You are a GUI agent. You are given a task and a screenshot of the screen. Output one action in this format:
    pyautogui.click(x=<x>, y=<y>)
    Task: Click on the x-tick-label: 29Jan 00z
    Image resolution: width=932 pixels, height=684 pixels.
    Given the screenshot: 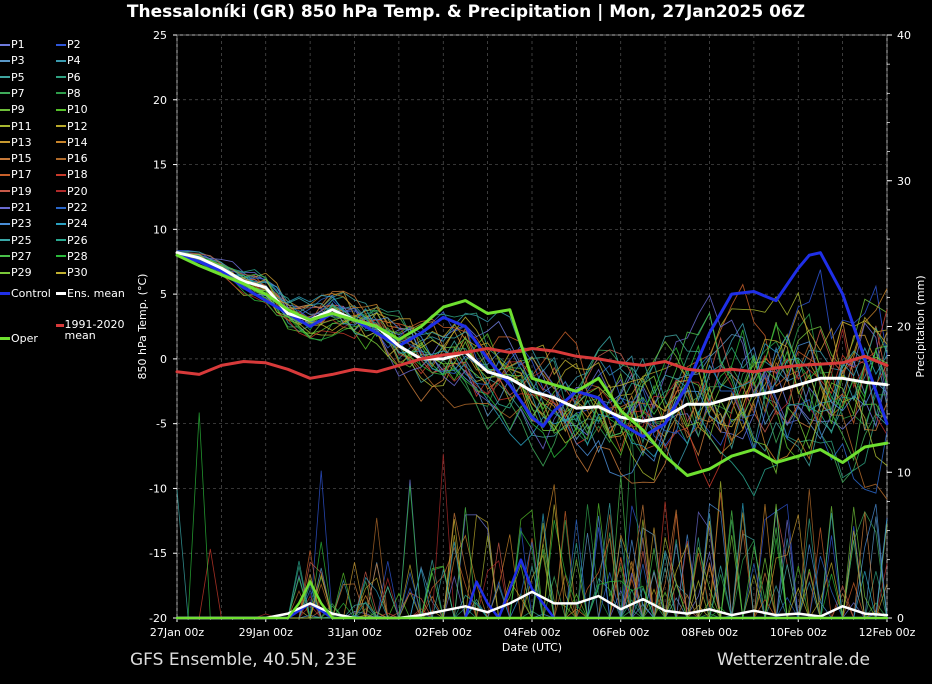 What is the action you would take?
    pyautogui.click(x=266, y=632)
    